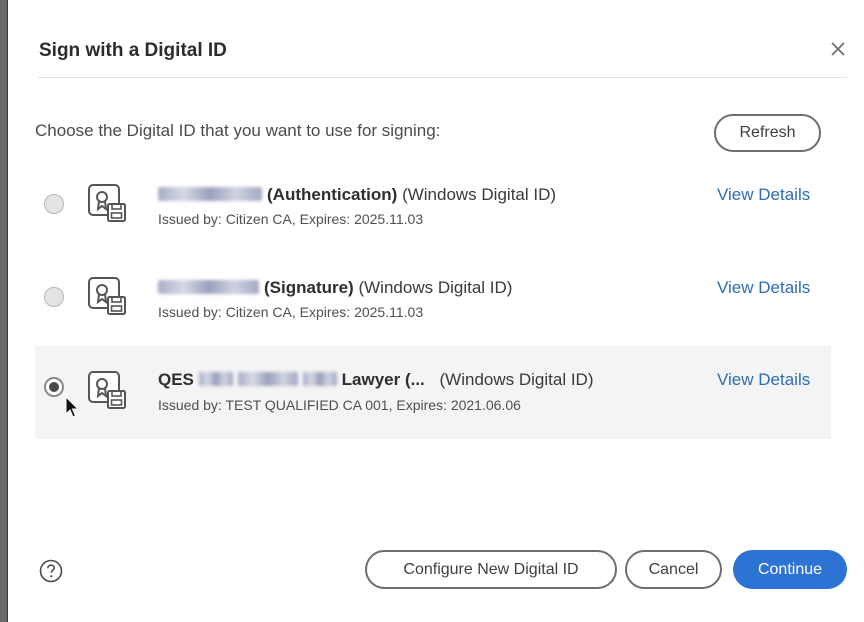 The image size is (864, 622). I want to click on id-role: (Authentication), so click(332, 194).